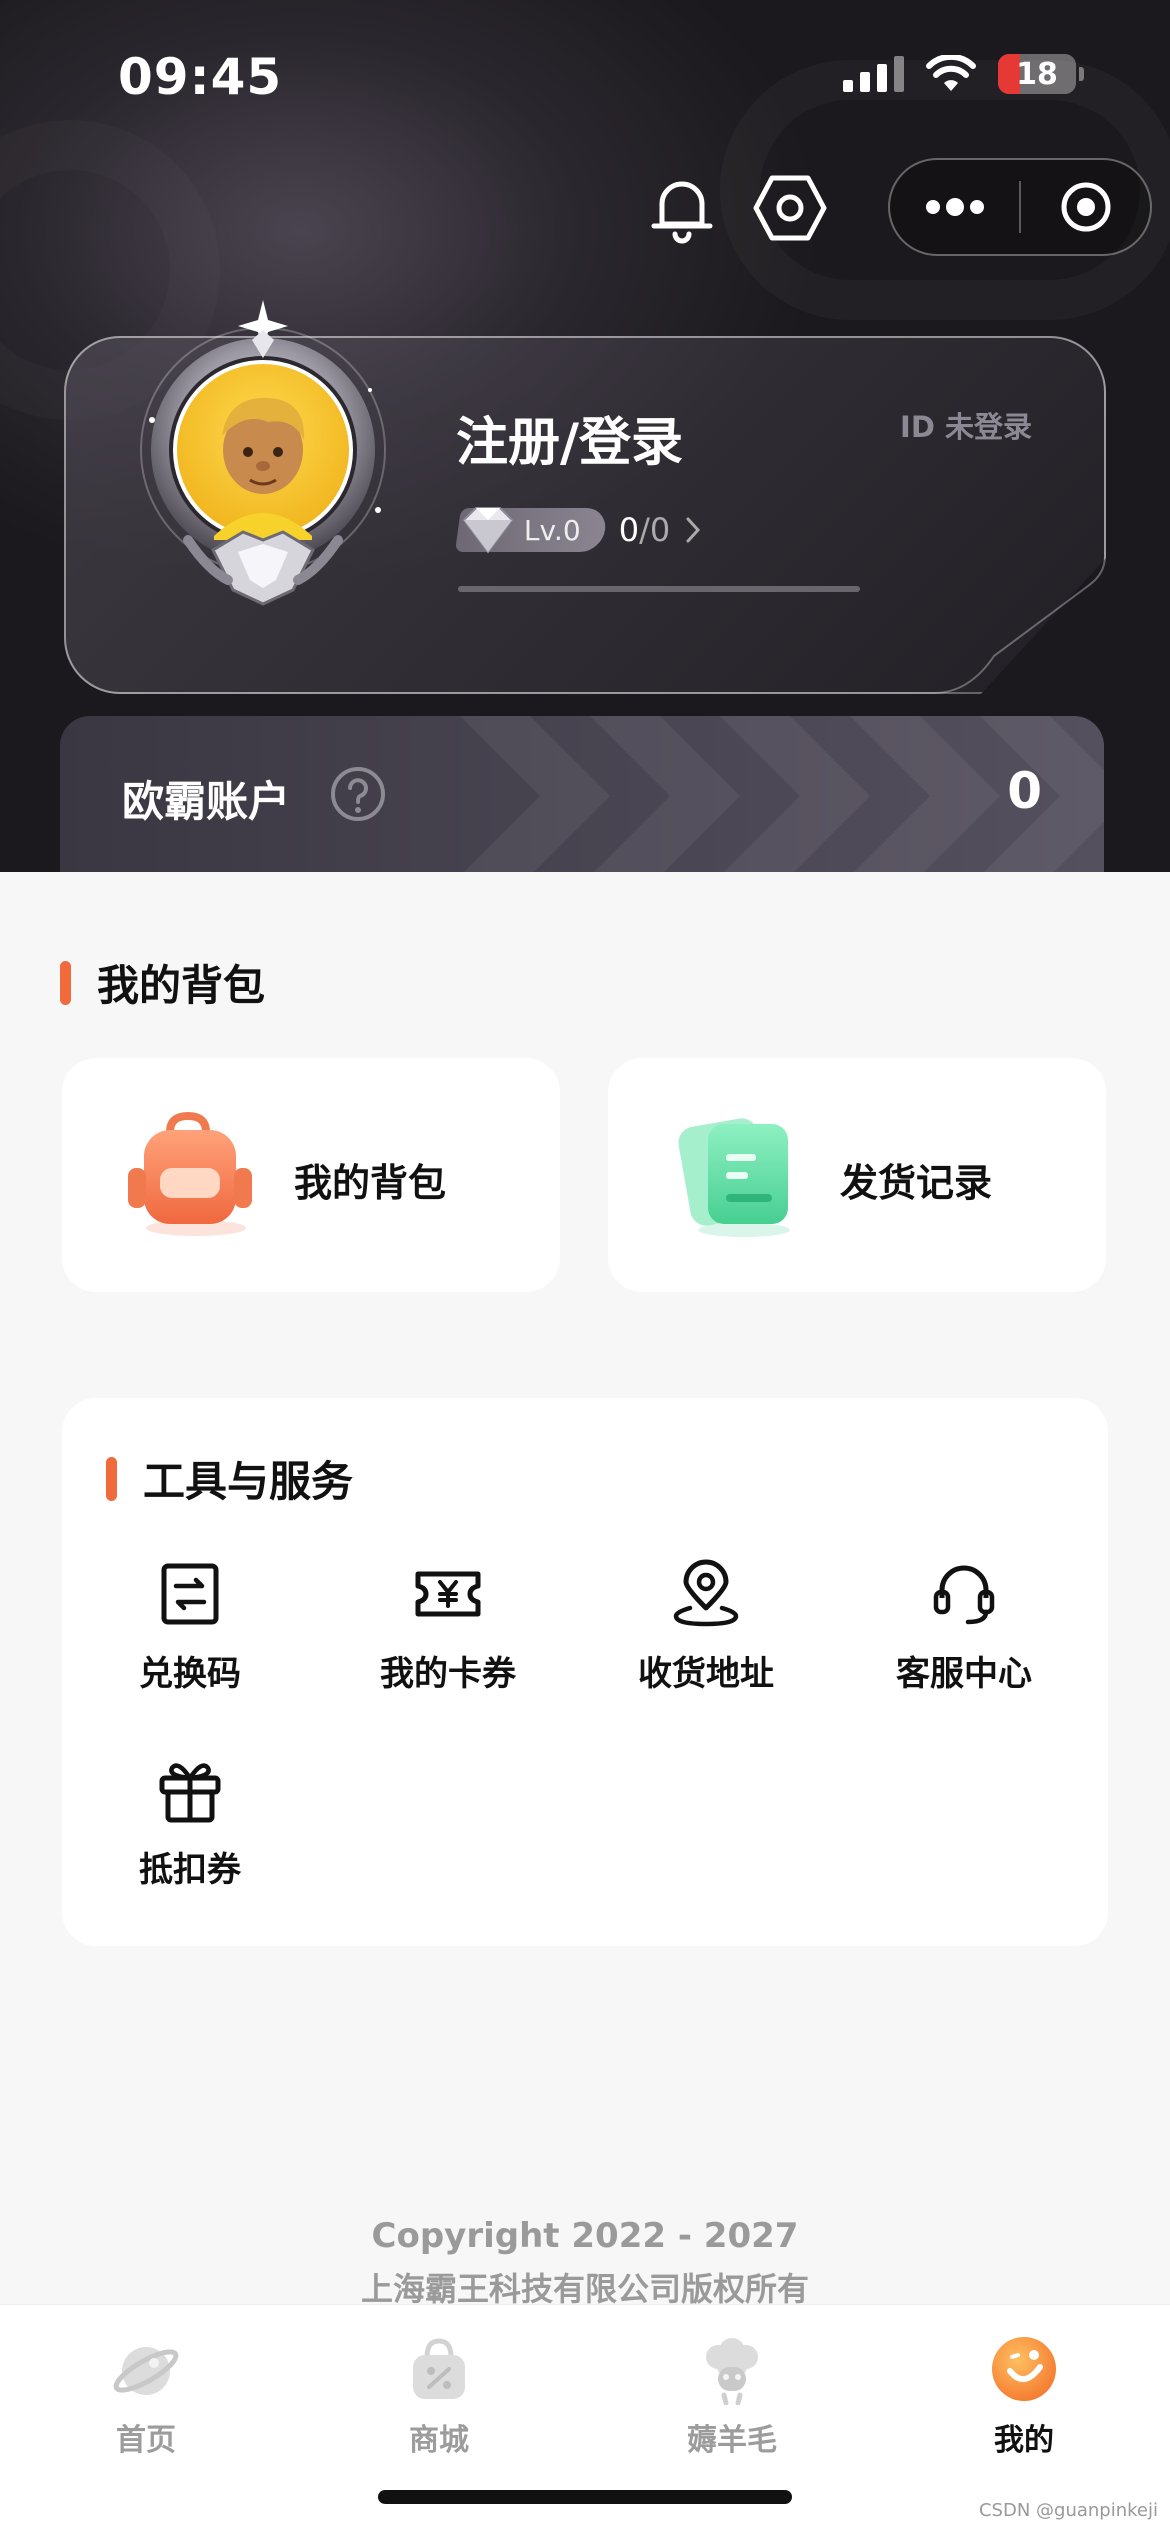  Describe the element at coordinates (190, 1870) in the screenshot. I see `tool-label: 抵扣券` at that location.